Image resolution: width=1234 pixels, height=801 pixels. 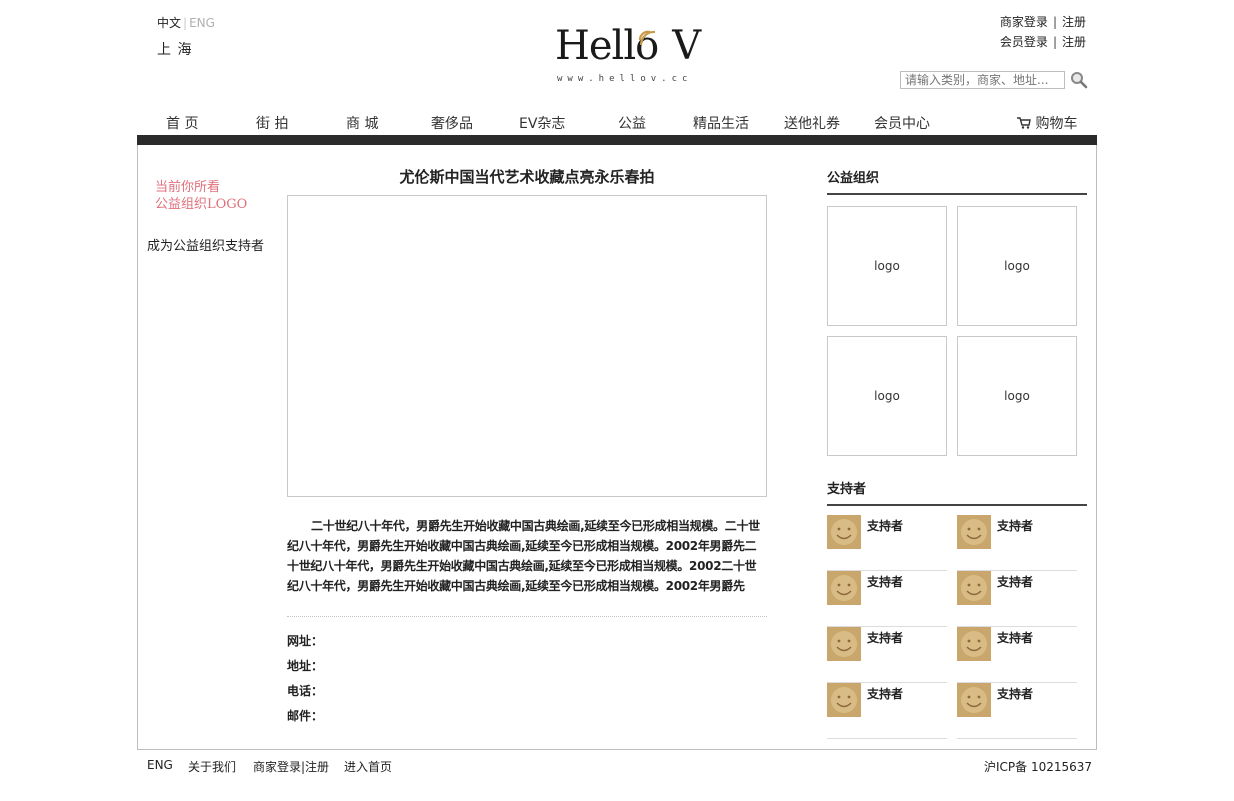 What do you see at coordinates (212, 766) in the screenshot?
I see `footer-about-link: 关于我们` at bounding box center [212, 766].